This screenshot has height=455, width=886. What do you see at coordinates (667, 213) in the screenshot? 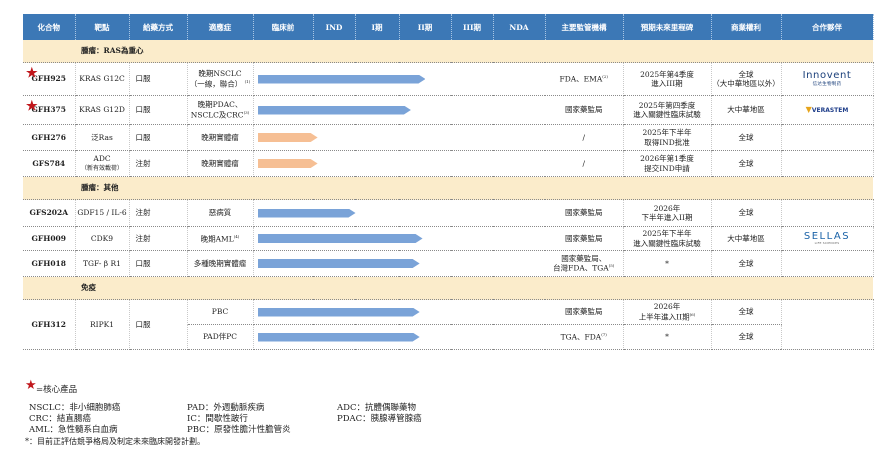
I see `milestone-cell: 2026年 下半年進入II期` at bounding box center [667, 213].